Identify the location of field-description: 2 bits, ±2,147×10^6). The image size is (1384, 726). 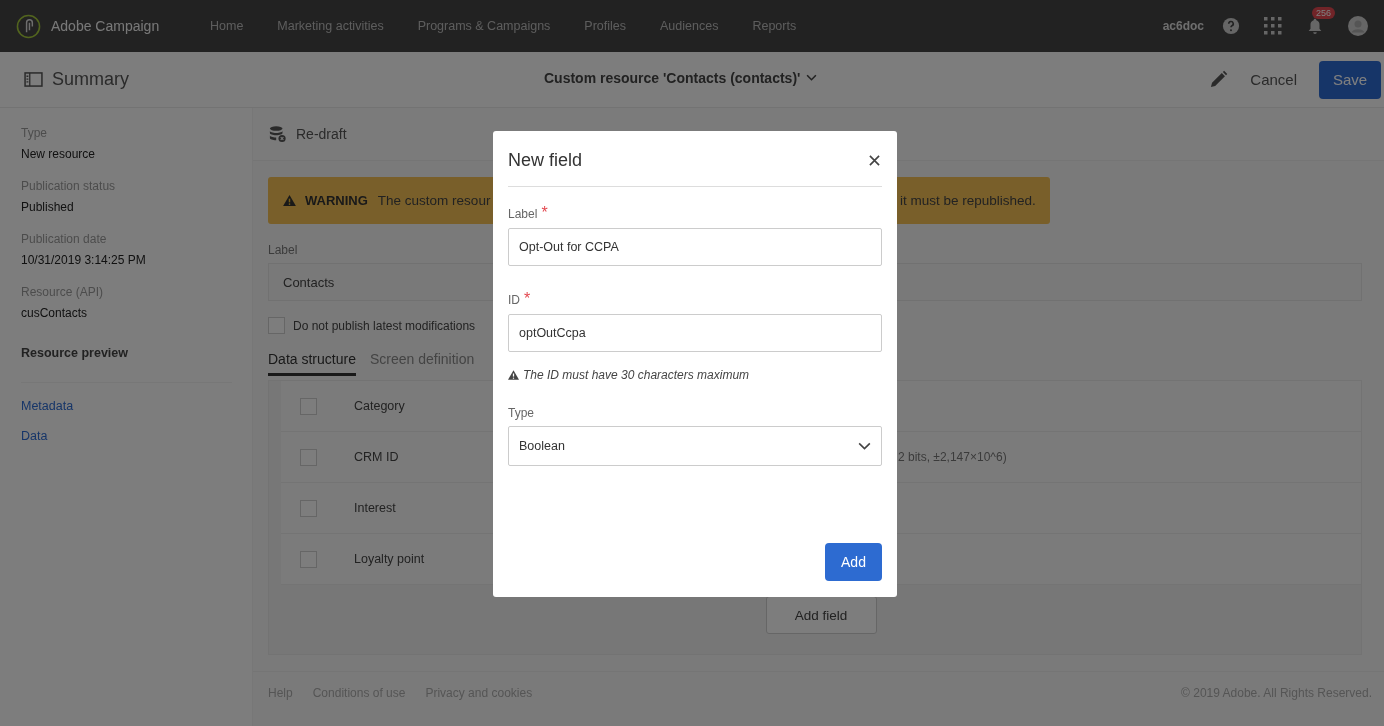
(953, 457).